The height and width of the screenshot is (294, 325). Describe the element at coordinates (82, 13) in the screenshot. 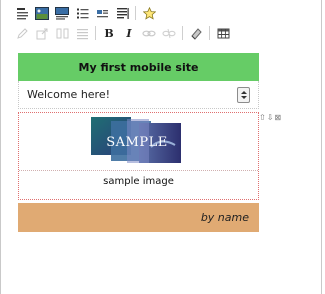

I see `bullet-list-icon` at that location.